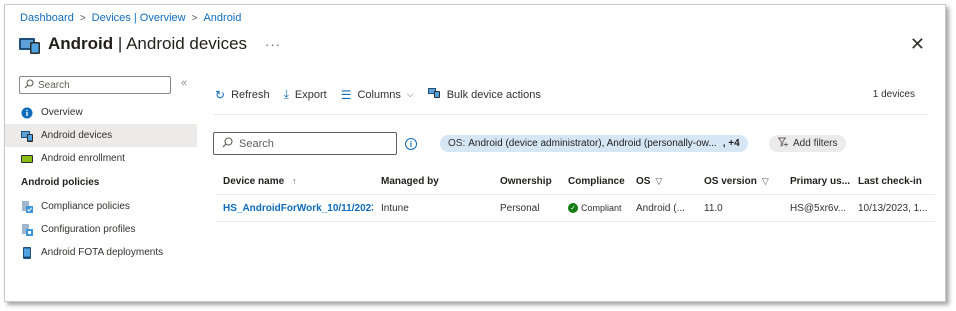 Image resolution: width=956 pixels, height=311 pixels. I want to click on sidebar-item-label: Android FOTA deployments, so click(102, 252).